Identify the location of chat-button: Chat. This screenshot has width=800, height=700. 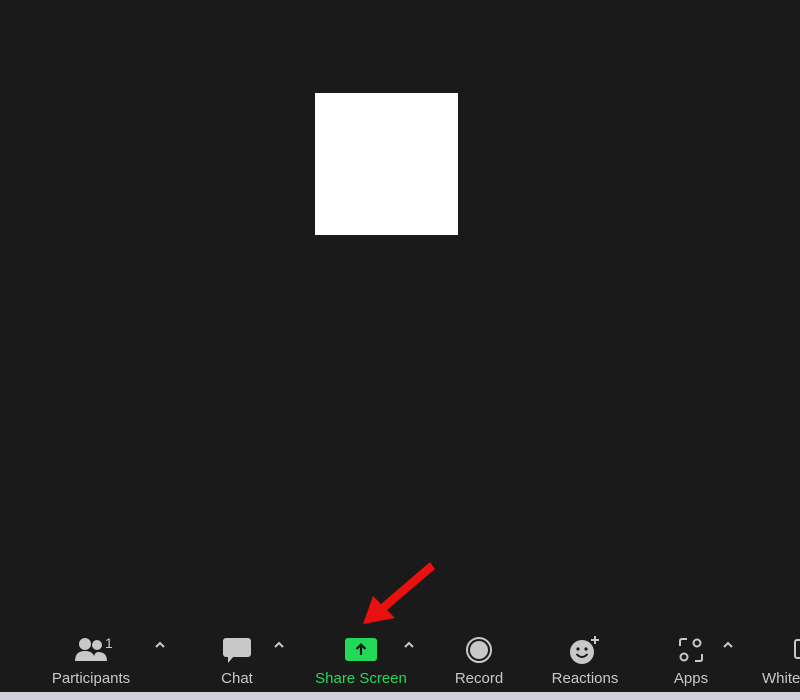
(237, 658).